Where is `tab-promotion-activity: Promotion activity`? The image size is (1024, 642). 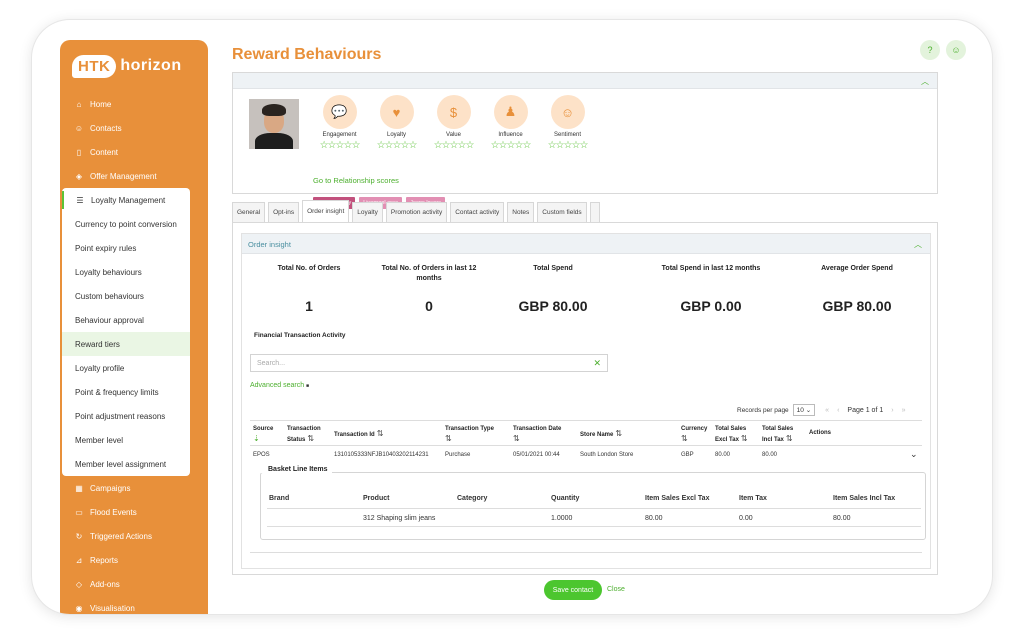 tab-promotion-activity: Promotion activity is located at coordinates (416, 212).